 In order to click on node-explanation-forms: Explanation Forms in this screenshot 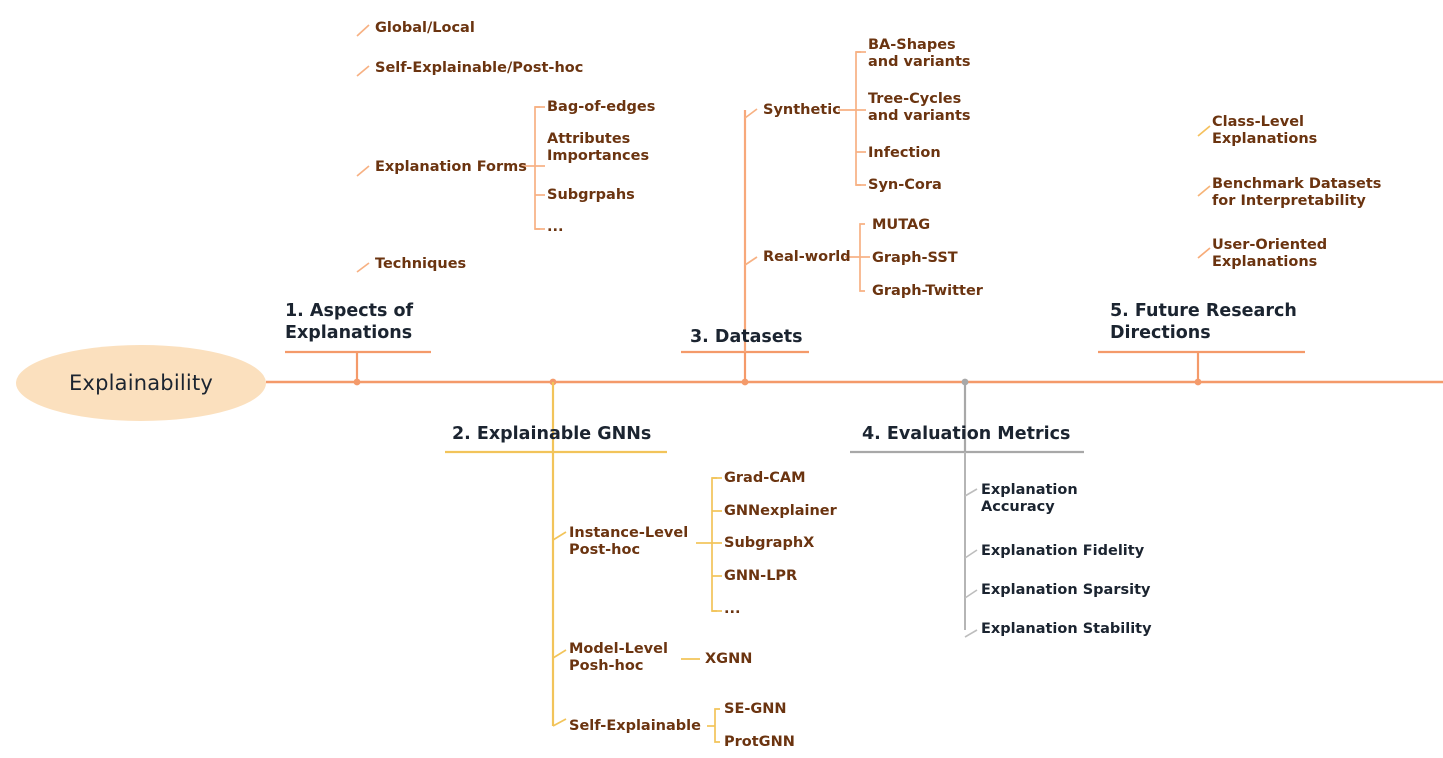, I will do `click(451, 167)`.